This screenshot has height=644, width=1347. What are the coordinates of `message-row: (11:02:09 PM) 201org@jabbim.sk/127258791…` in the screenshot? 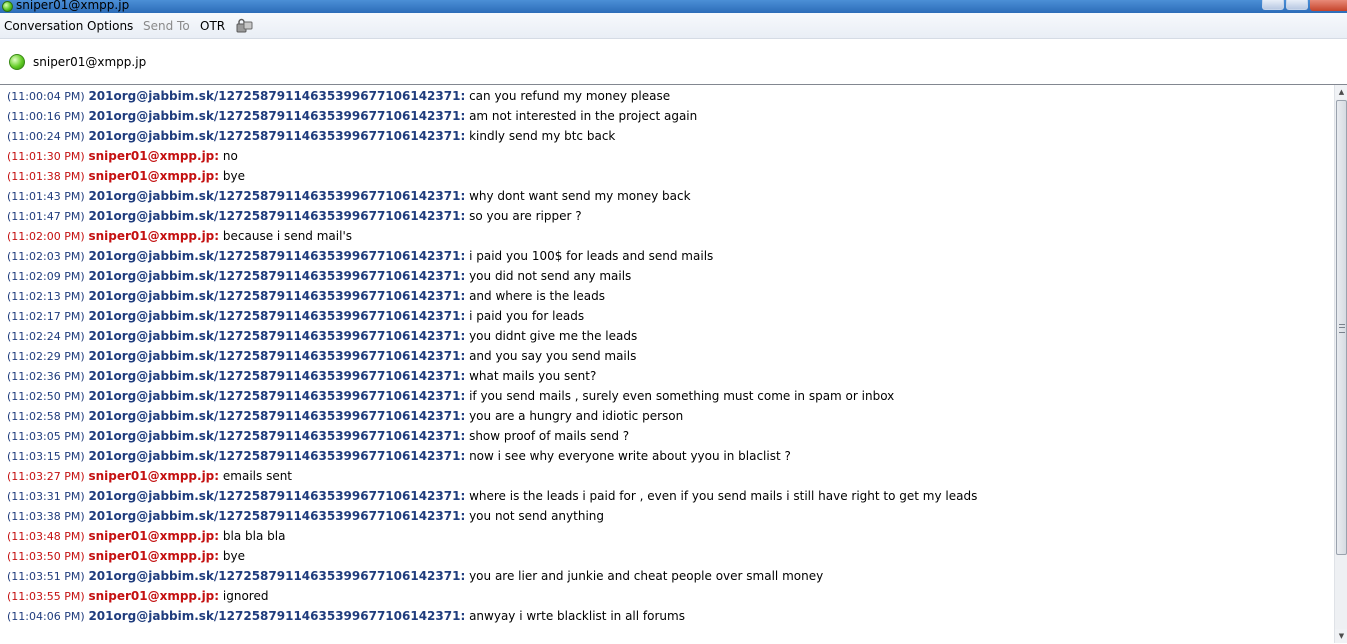 It's located at (669, 279).